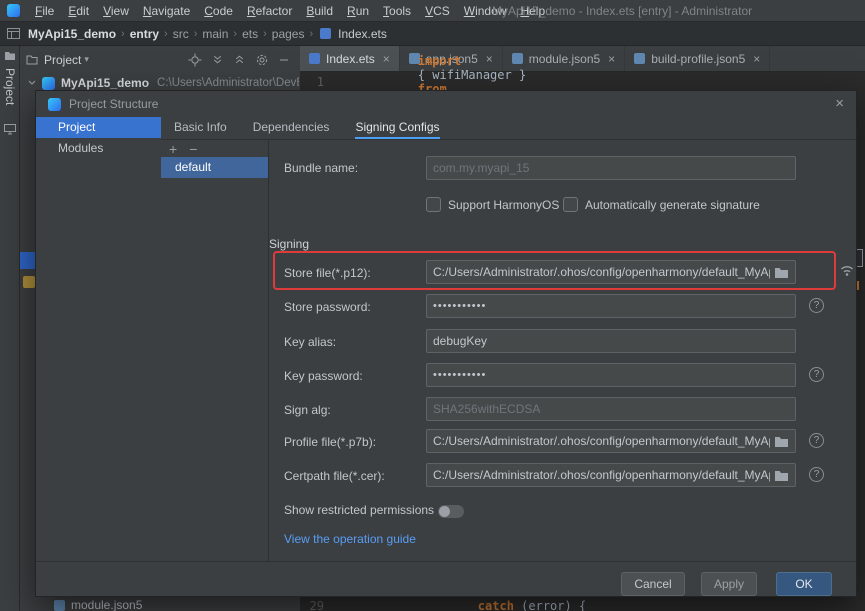 Image resolution: width=865 pixels, height=611 pixels. What do you see at coordinates (32, 60) in the screenshot?
I see `project-view-icon` at bounding box center [32, 60].